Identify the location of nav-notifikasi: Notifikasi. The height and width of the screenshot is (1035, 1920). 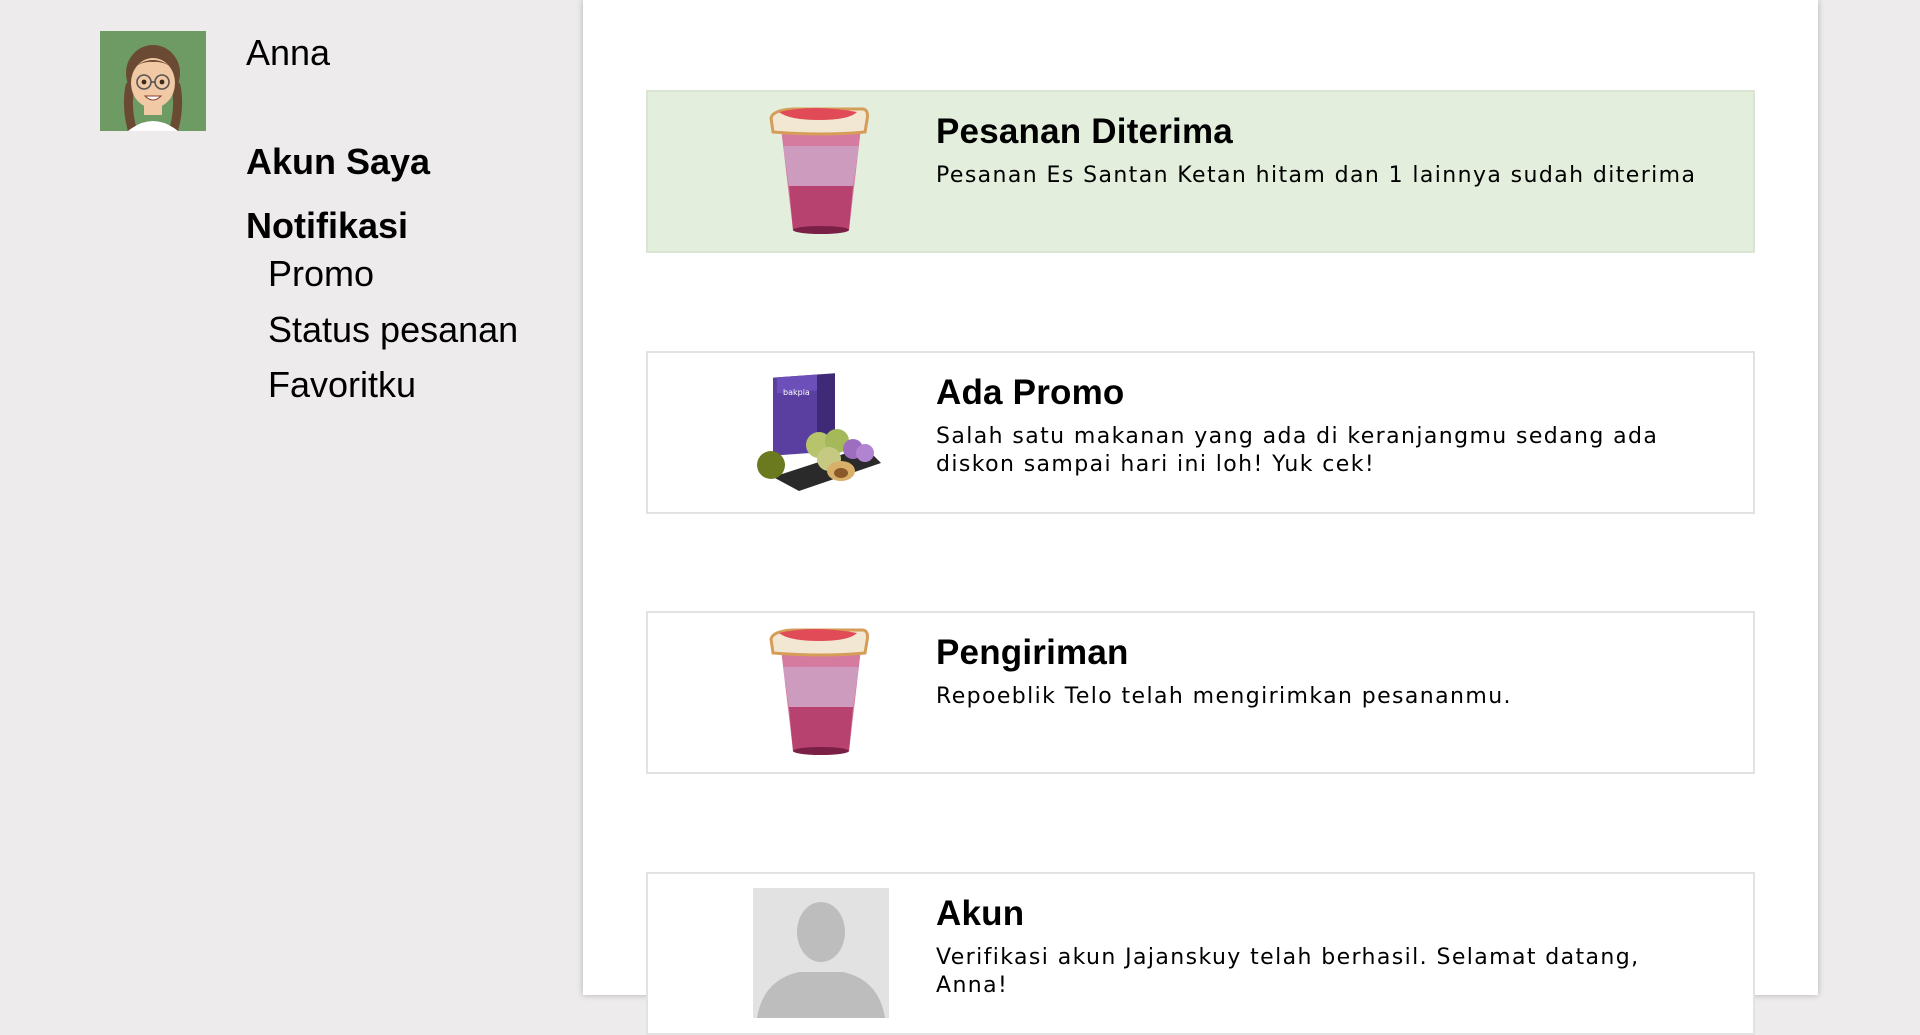
(327, 226).